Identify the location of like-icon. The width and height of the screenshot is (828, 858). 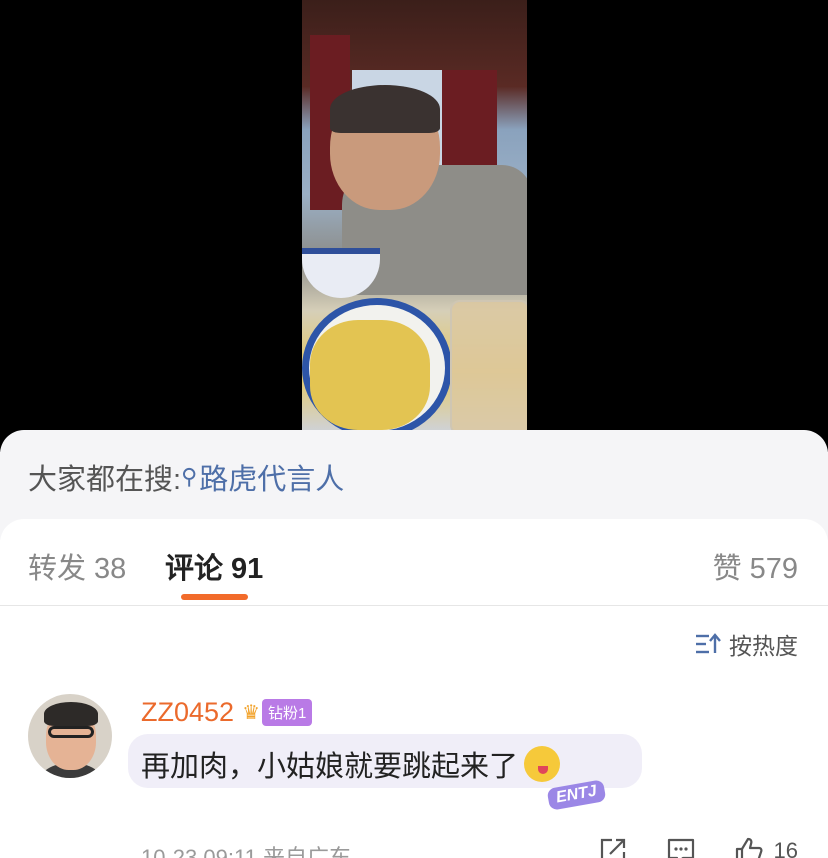
(749, 847).